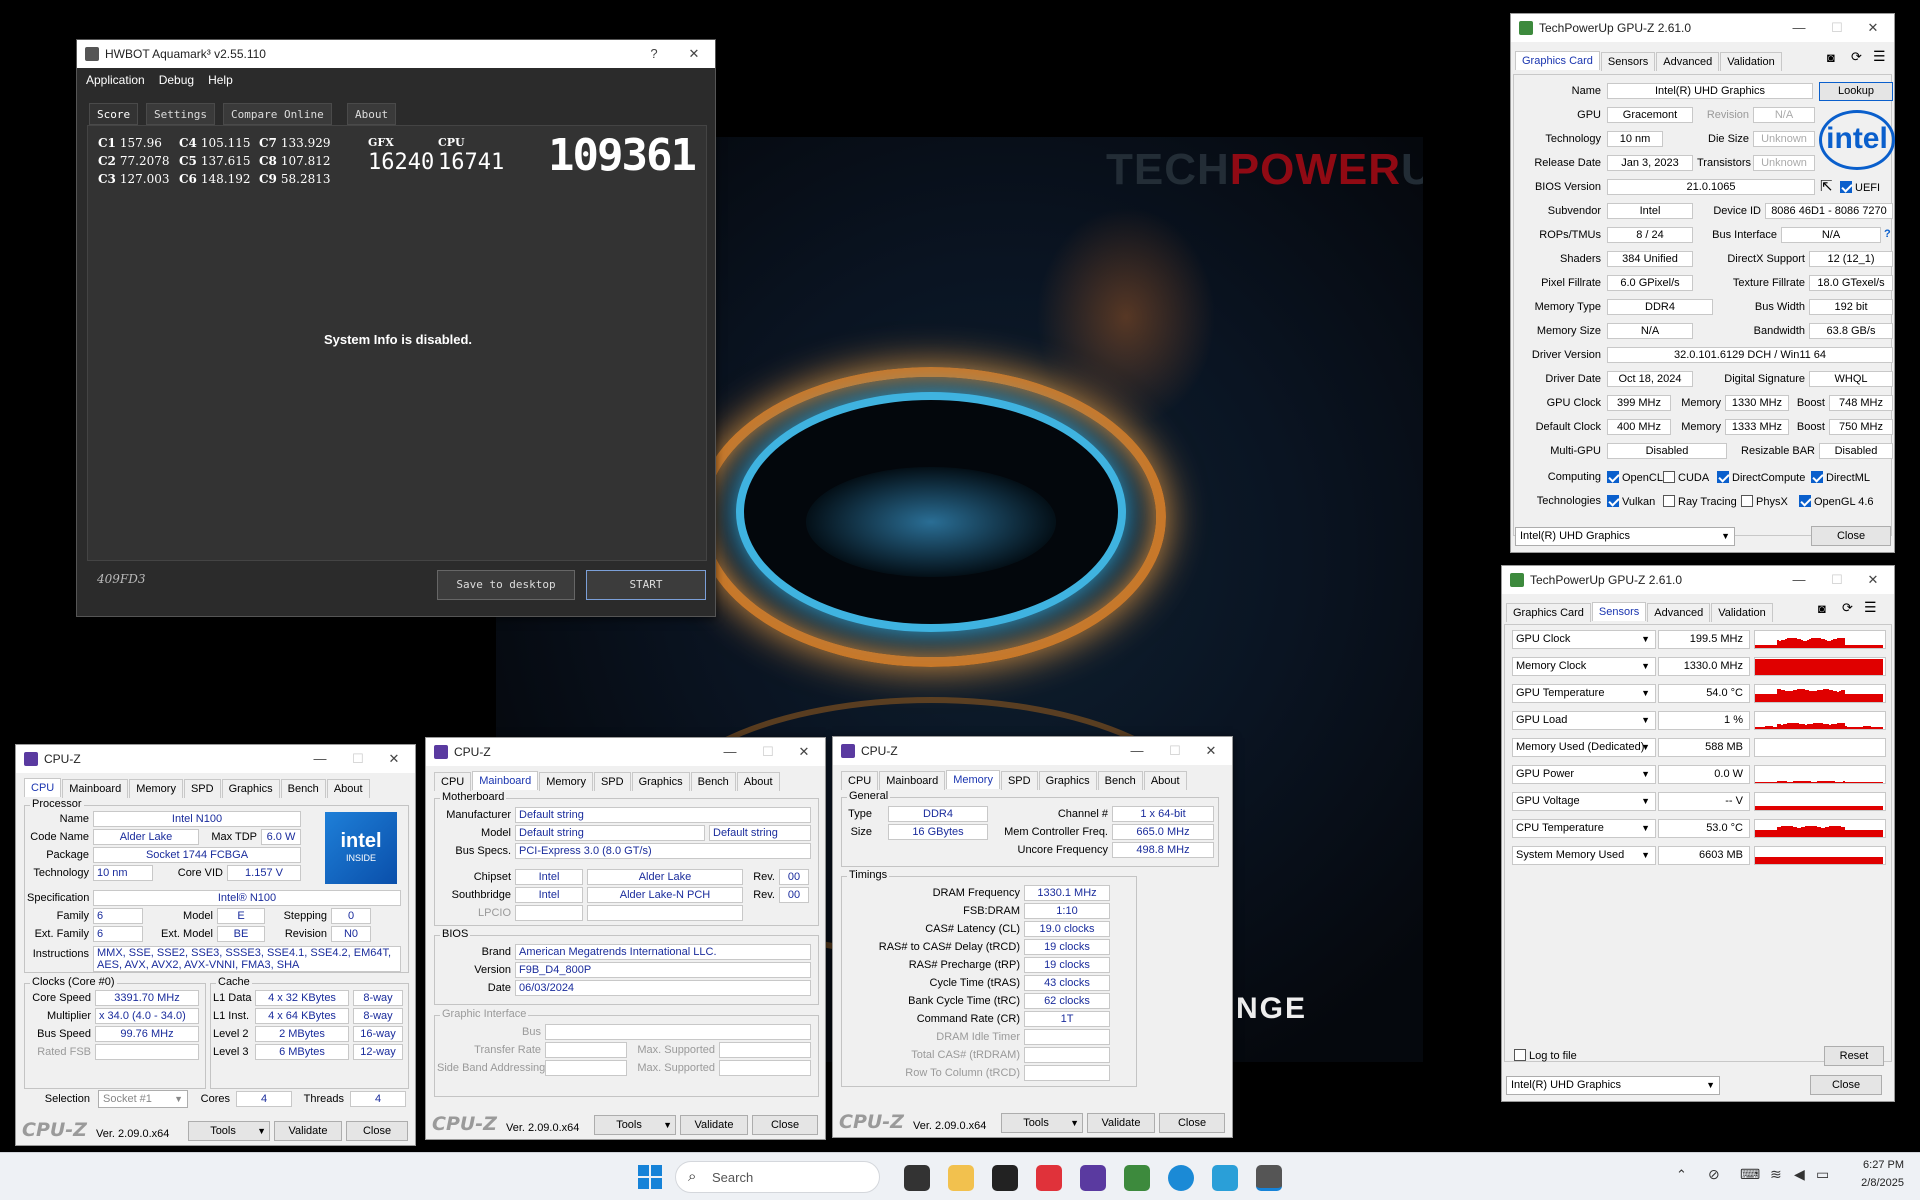 This screenshot has height=1200, width=1920. Describe the element at coordinates (215, 759) in the screenshot. I see `cpuz1-titlebar: CPU-Z — ☐ ✕` at that location.